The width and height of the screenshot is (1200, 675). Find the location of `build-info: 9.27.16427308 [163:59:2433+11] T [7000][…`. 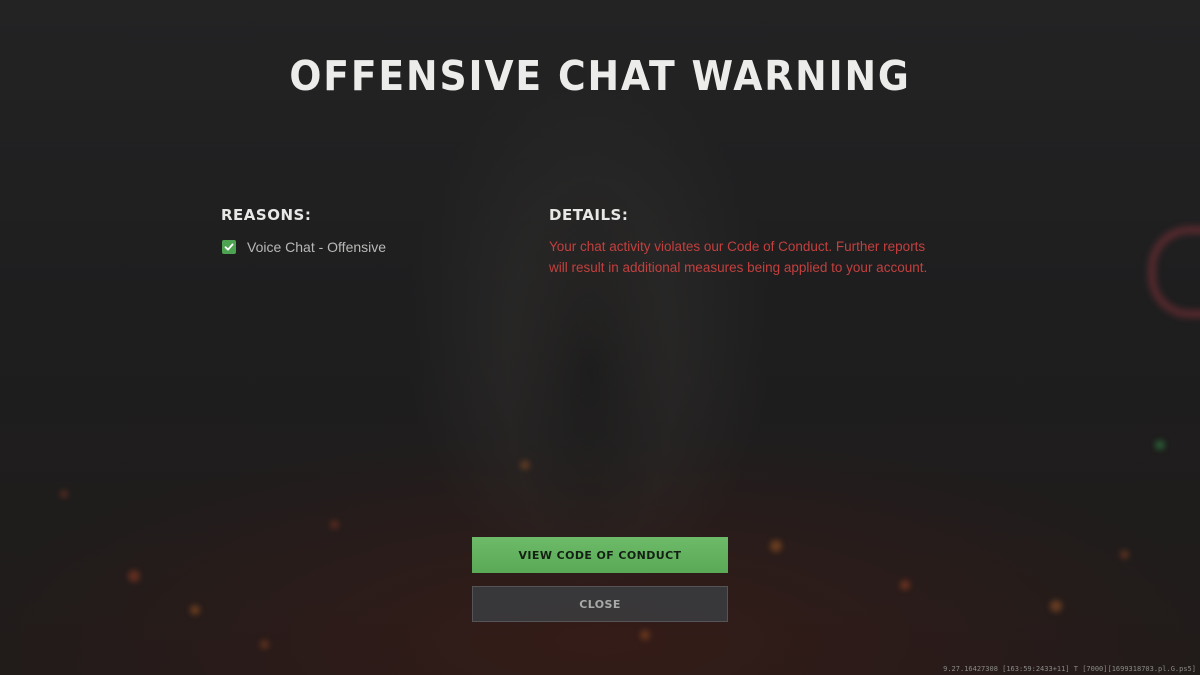

build-info: 9.27.16427308 [163:59:2433+11] T [7000][… is located at coordinates (1069, 669).